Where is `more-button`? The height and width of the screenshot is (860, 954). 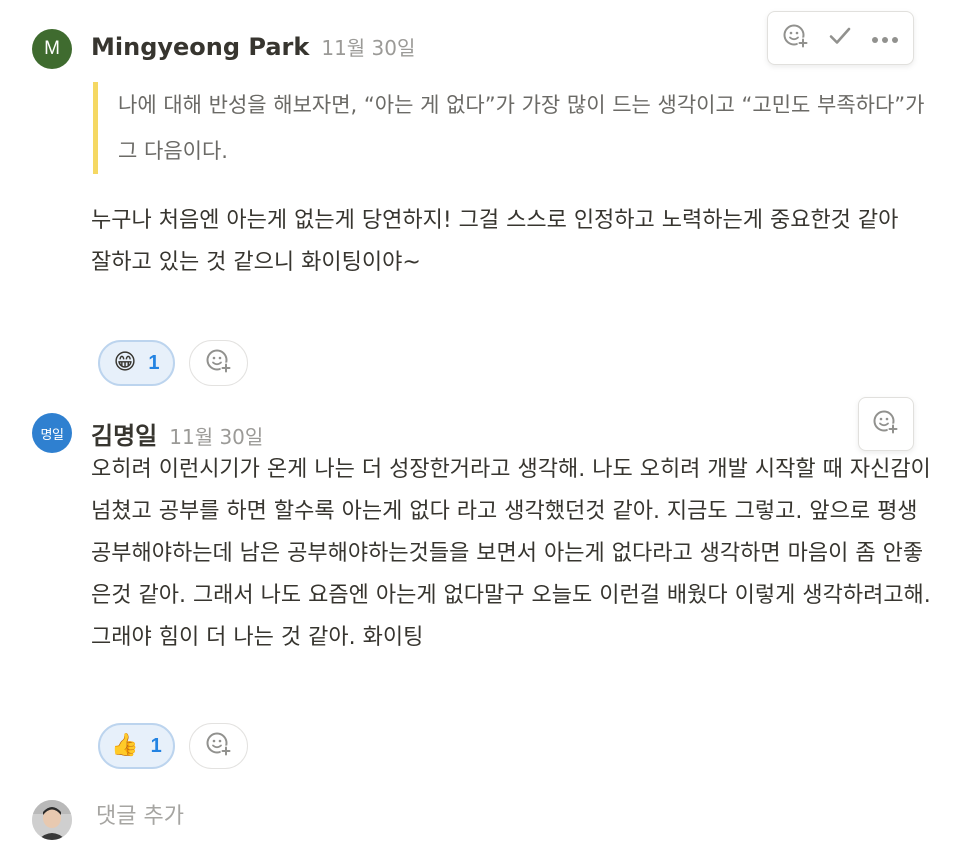
more-button is located at coordinates (885, 38).